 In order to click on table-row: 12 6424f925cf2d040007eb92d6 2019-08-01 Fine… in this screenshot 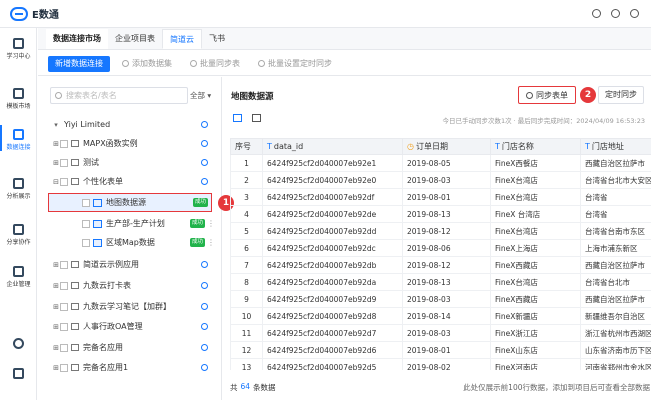, I will do `click(440, 350)`.